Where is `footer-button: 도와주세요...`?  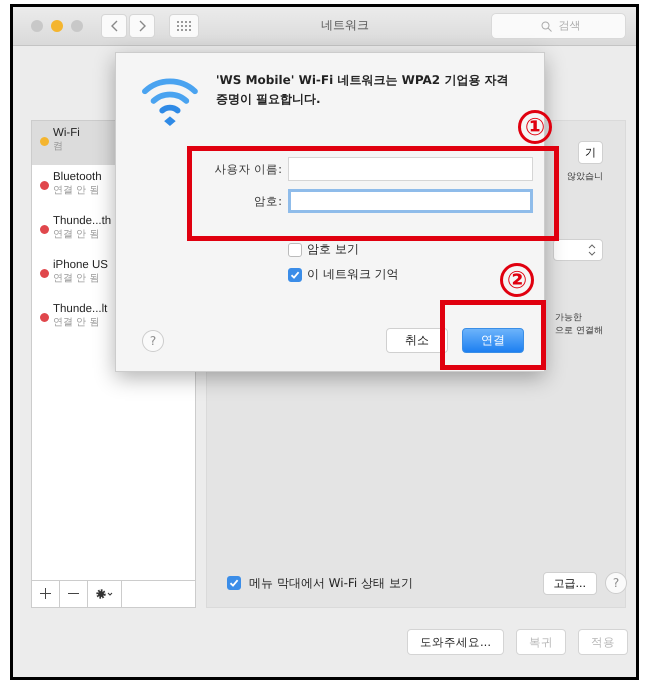 footer-button: 도와주세요... is located at coordinates (455, 642).